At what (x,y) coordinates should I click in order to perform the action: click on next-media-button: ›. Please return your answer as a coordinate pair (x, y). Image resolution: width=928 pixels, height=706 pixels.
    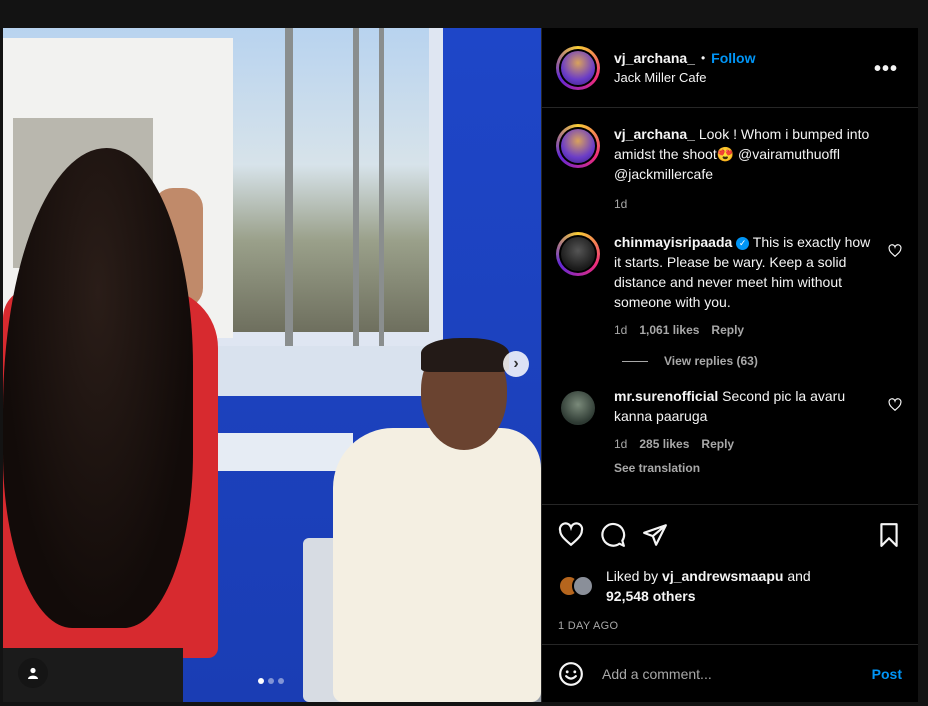
    Looking at the image, I should click on (516, 364).